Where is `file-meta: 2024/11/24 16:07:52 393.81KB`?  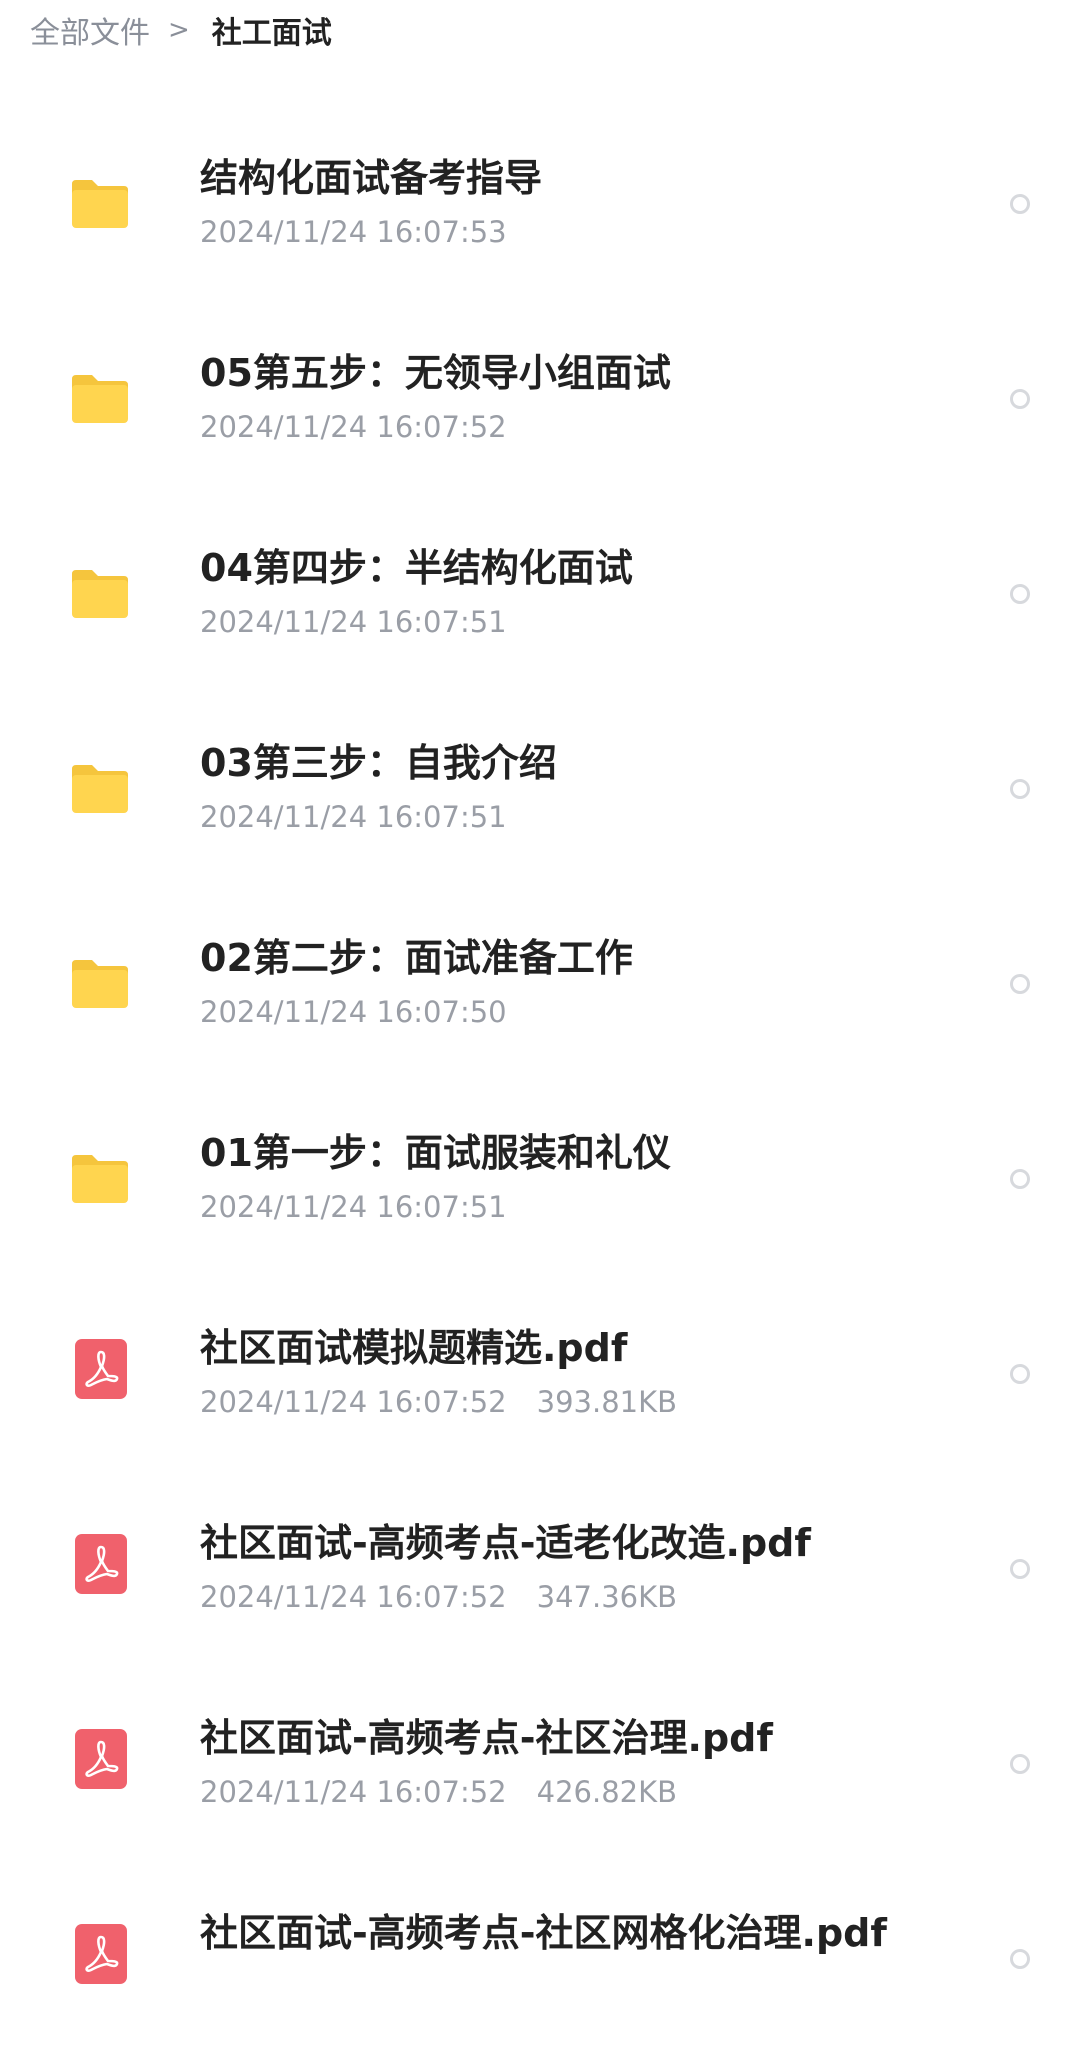 file-meta: 2024/11/24 16:07:52 393.81KB is located at coordinates (438, 1402).